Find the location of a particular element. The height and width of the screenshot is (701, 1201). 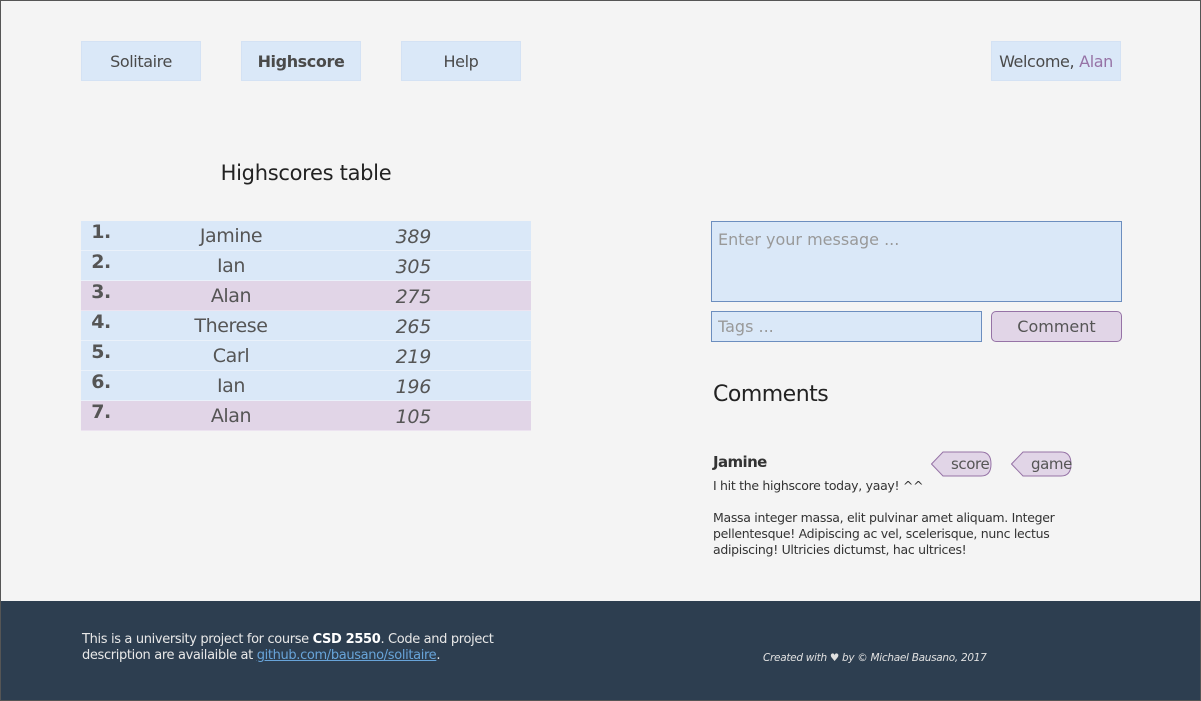

tag-label: score is located at coordinates (970, 464).